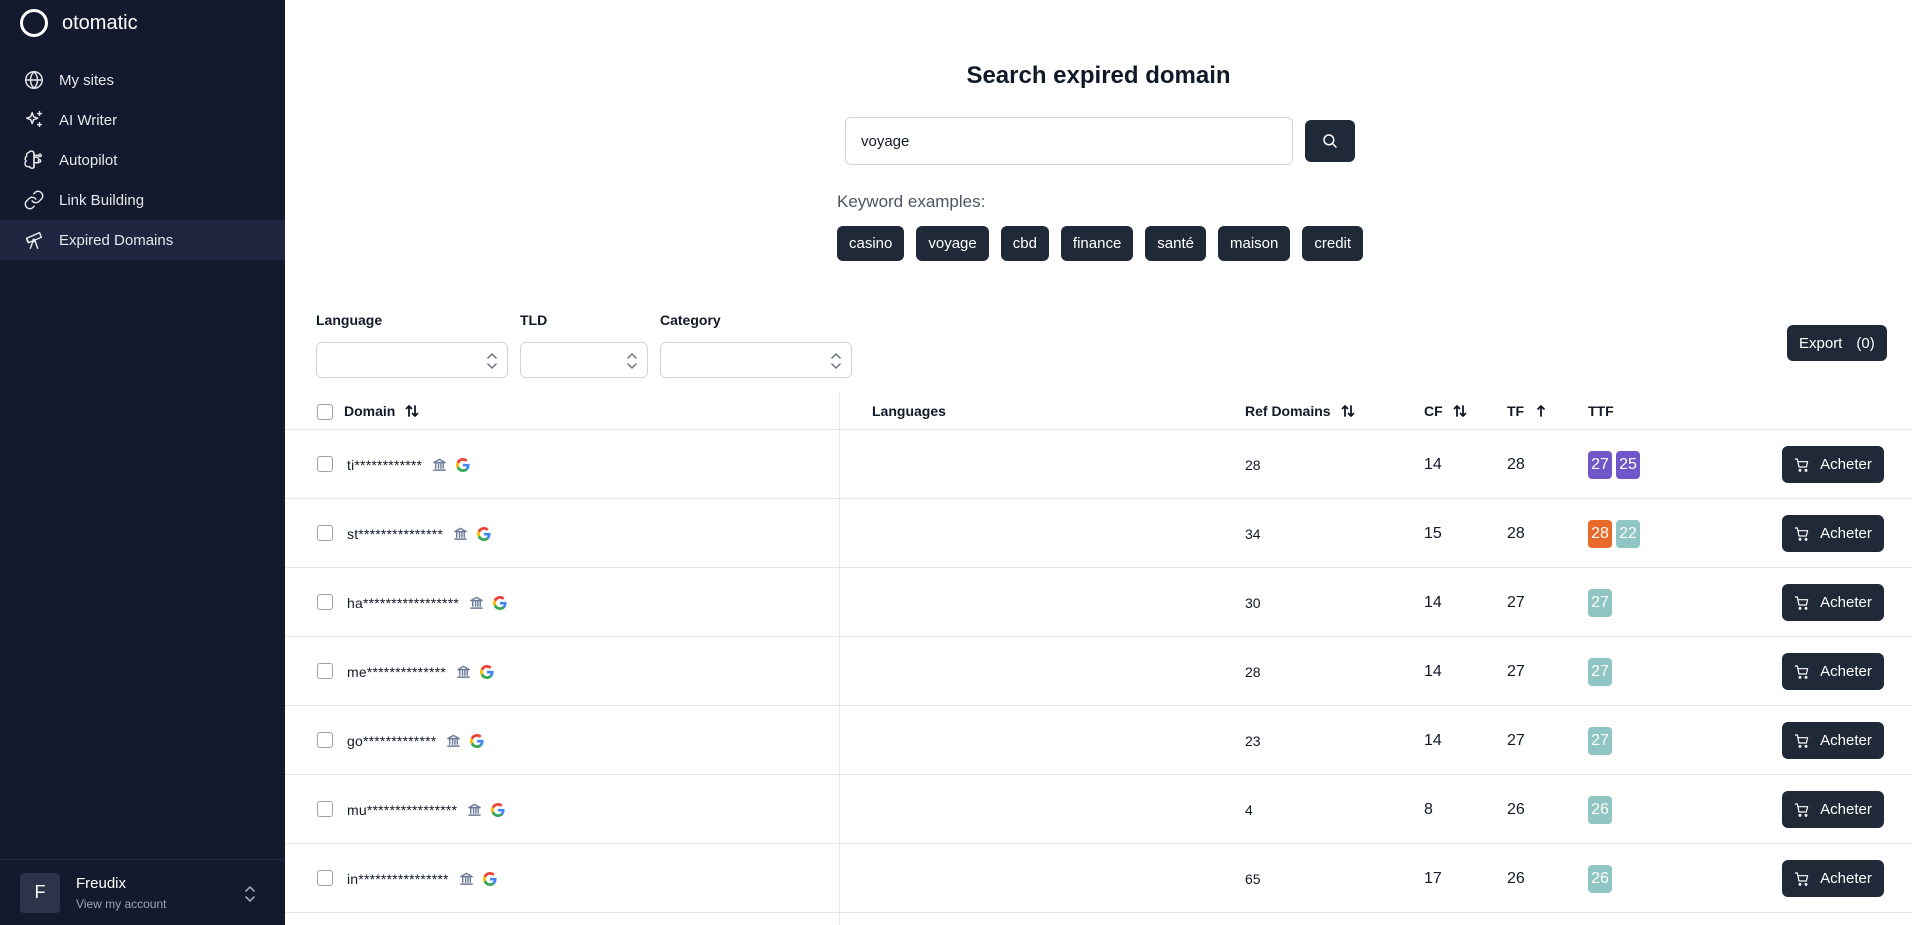 This screenshot has width=1912, height=925. What do you see at coordinates (1253, 878) in the screenshot?
I see `ref-domains-cell: 65` at bounding box center [1253, 878].